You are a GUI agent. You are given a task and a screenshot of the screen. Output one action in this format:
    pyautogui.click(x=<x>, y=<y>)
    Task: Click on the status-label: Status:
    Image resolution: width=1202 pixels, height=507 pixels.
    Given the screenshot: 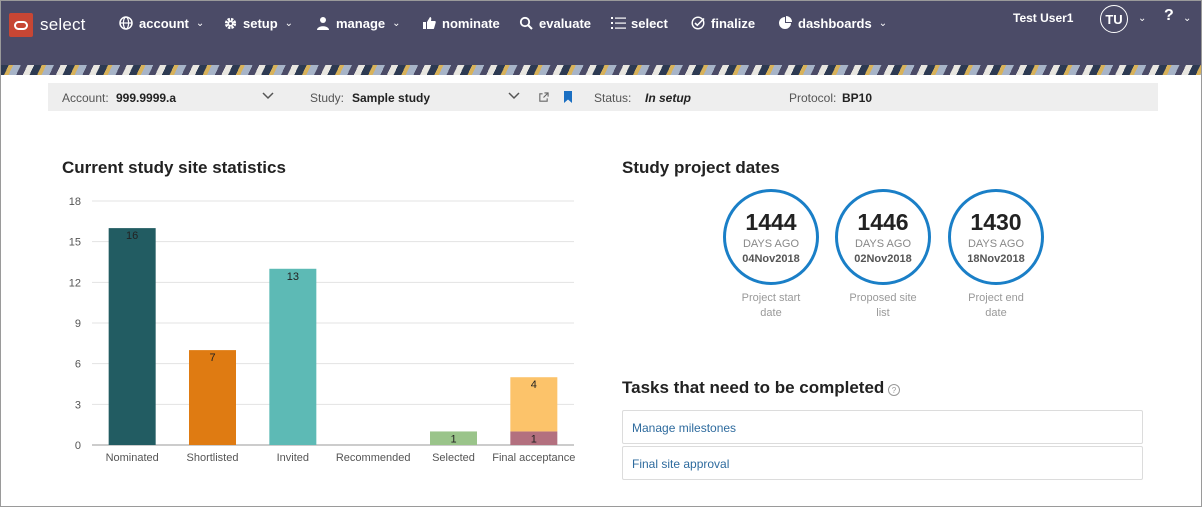 What is the action you would take?
    pyautogui.click(x=613, y=98)
    